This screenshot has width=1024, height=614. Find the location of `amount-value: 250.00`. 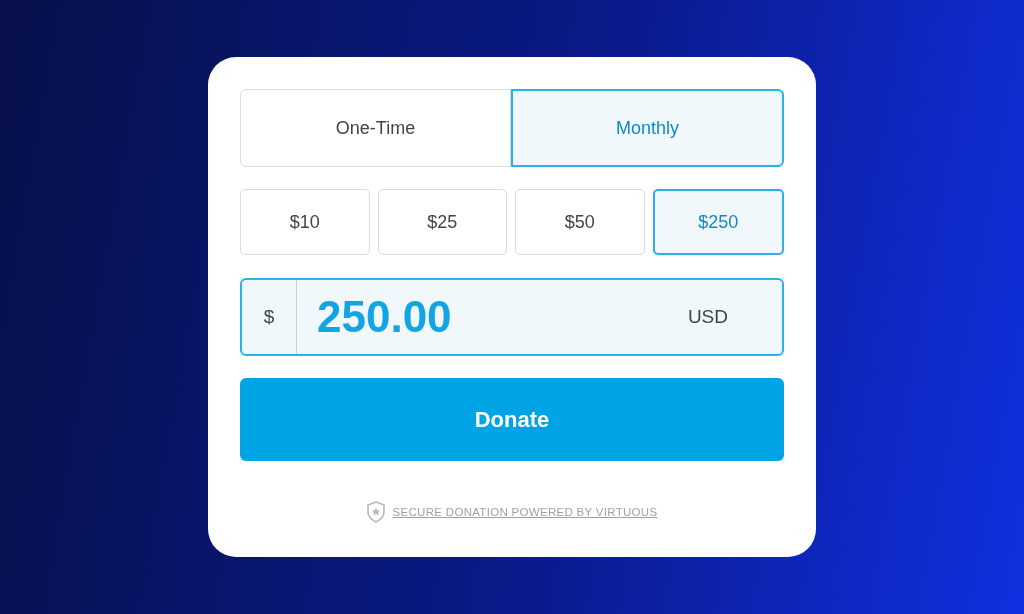

amount-value: 250.00 is located at coordinates (385, 317).